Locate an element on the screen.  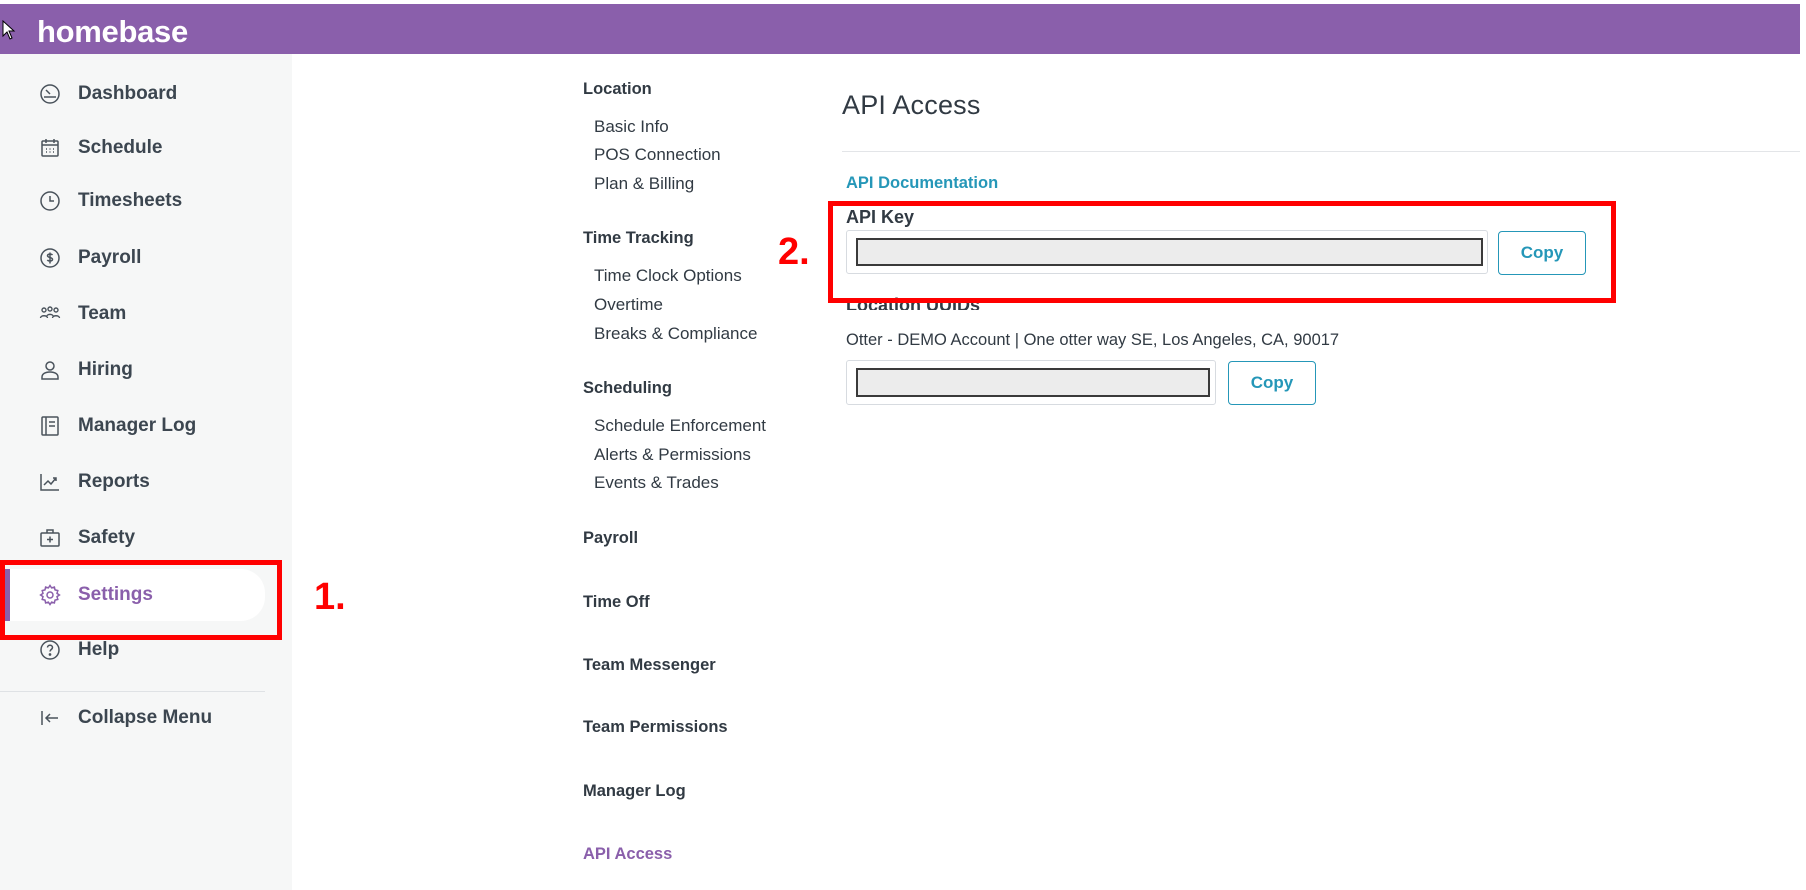
homebase-logo: homebase is located at coordinates (112, 32).